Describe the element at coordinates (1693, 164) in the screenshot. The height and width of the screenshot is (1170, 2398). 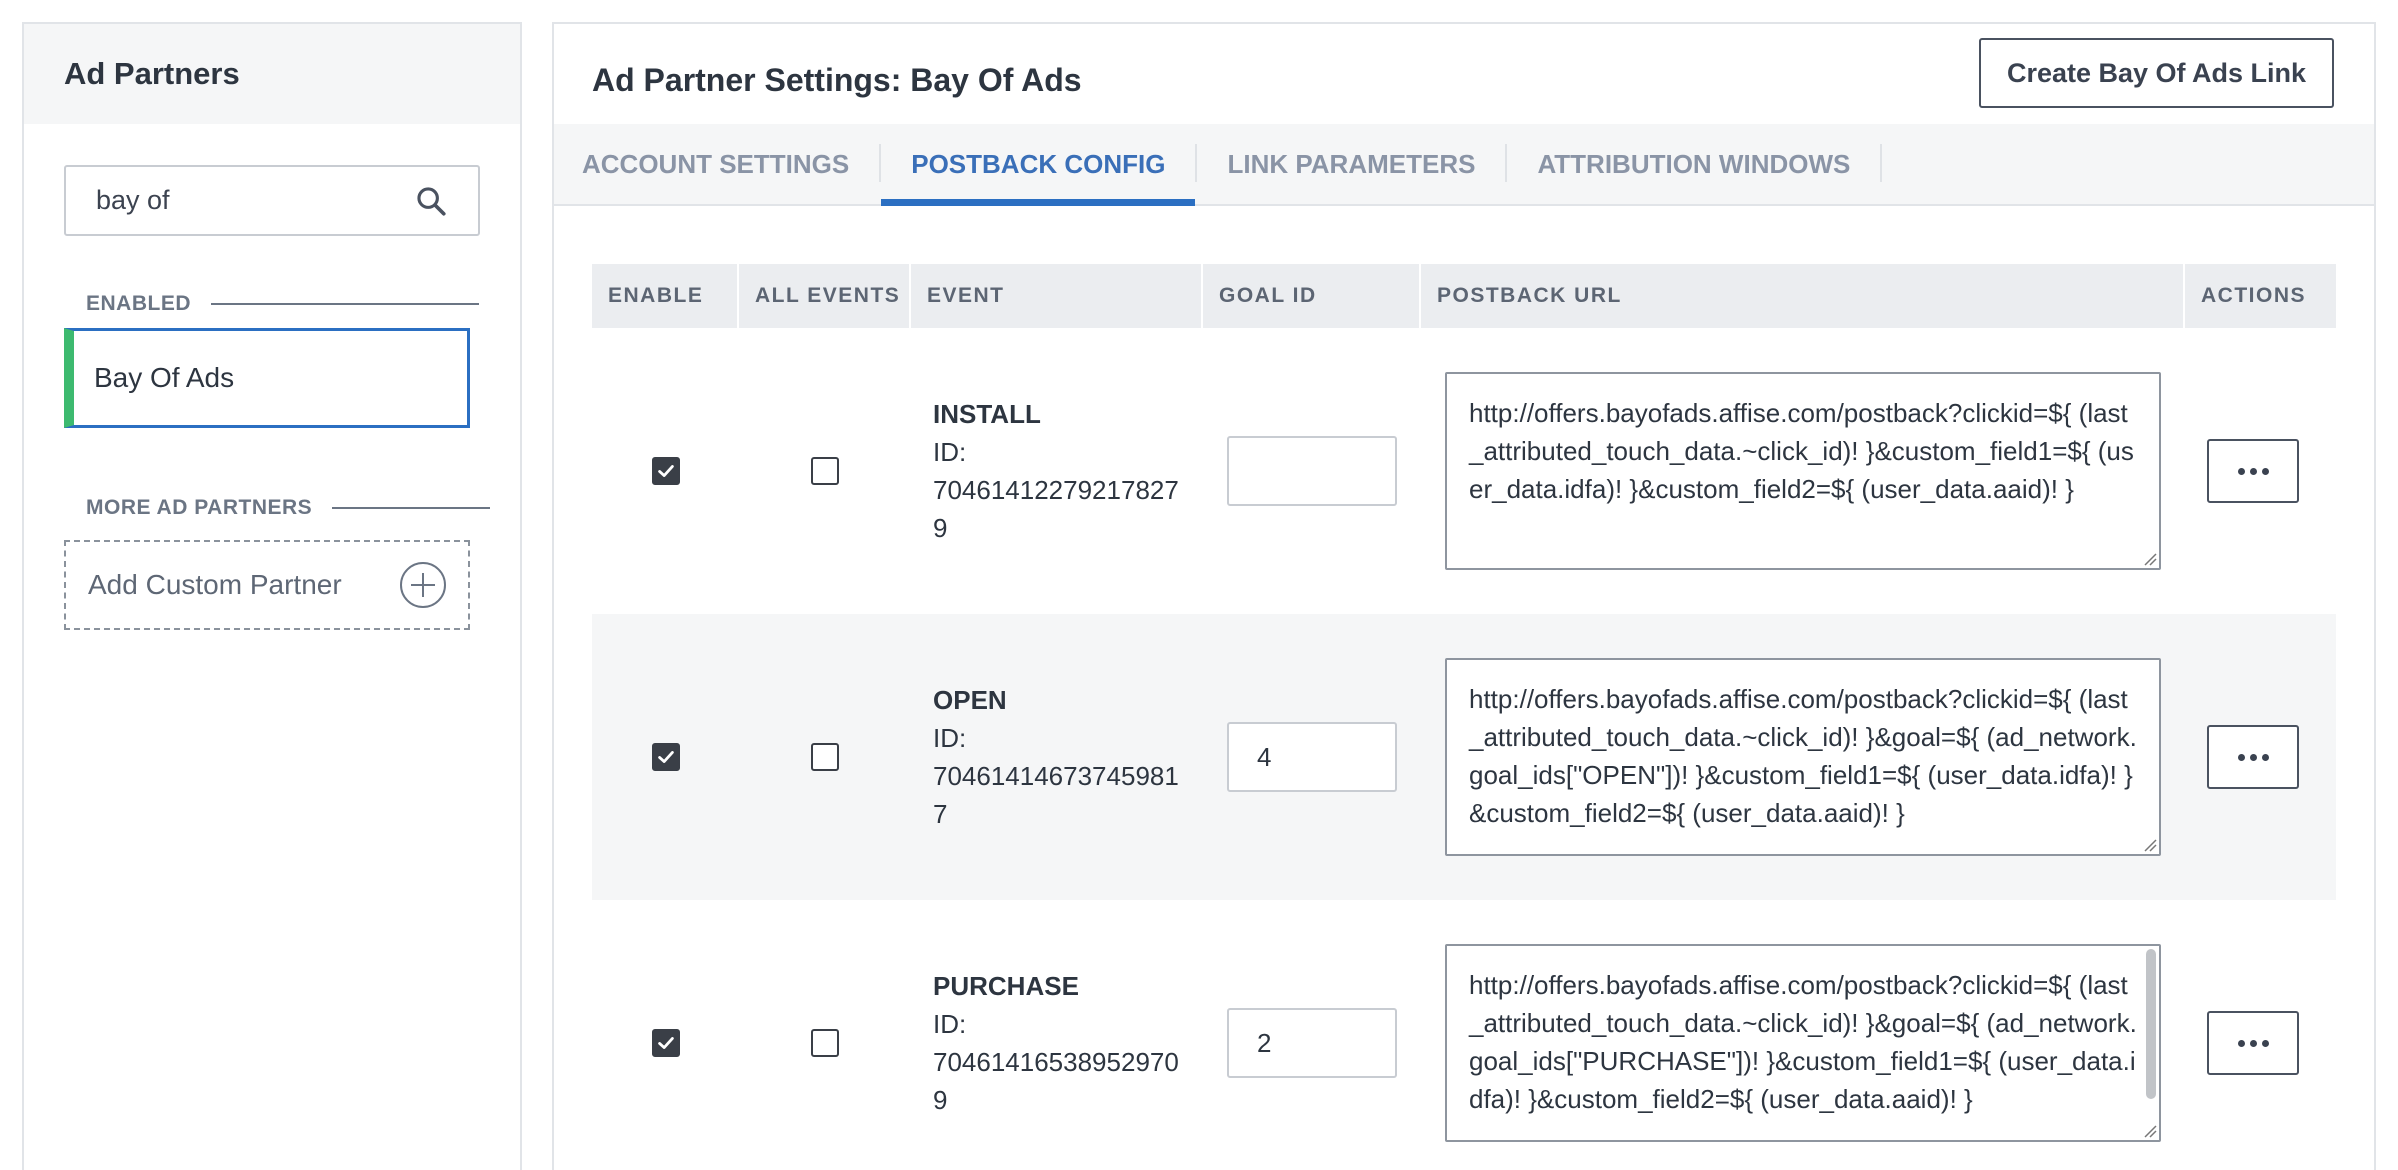
I see `tab-attribution-windows: ATTRIBUTION WINDOWS` at that location.